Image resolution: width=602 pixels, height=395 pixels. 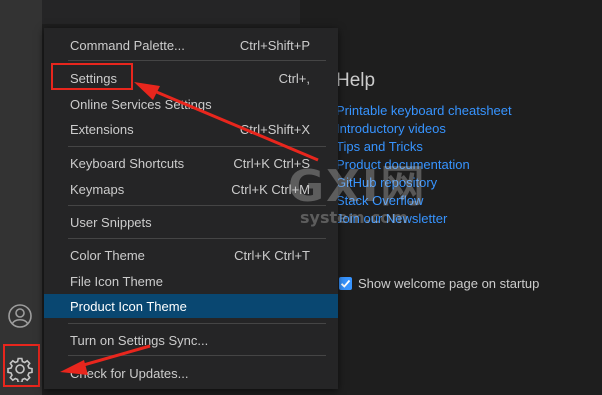 What do you see at coordinates (226, 122) in the screenshot?
I see `arrow-to-settings` at bounding box center [226, 122].